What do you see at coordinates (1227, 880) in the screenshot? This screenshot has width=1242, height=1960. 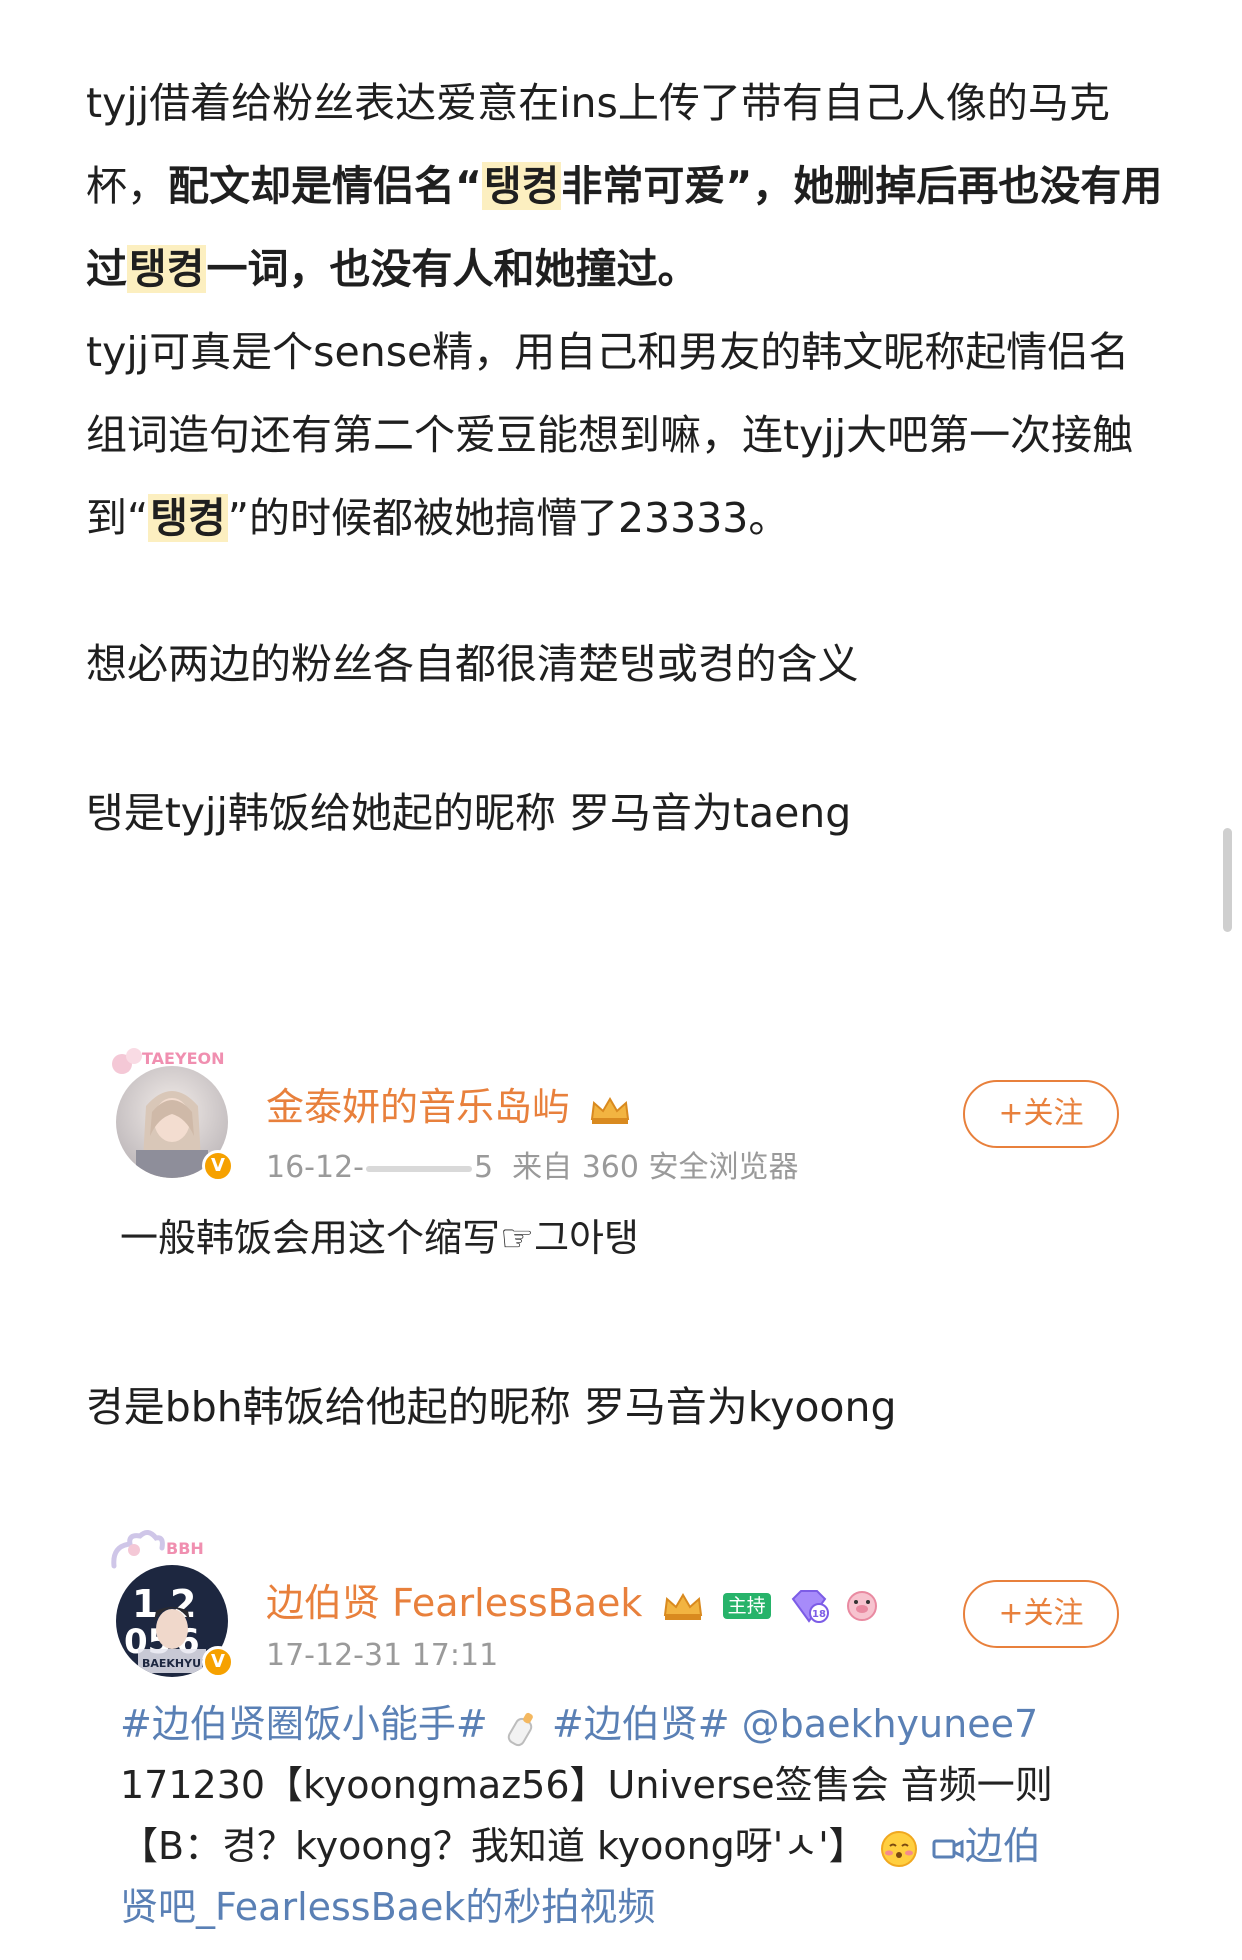 I see `scrollbar` at bounding box center [1227, 880].